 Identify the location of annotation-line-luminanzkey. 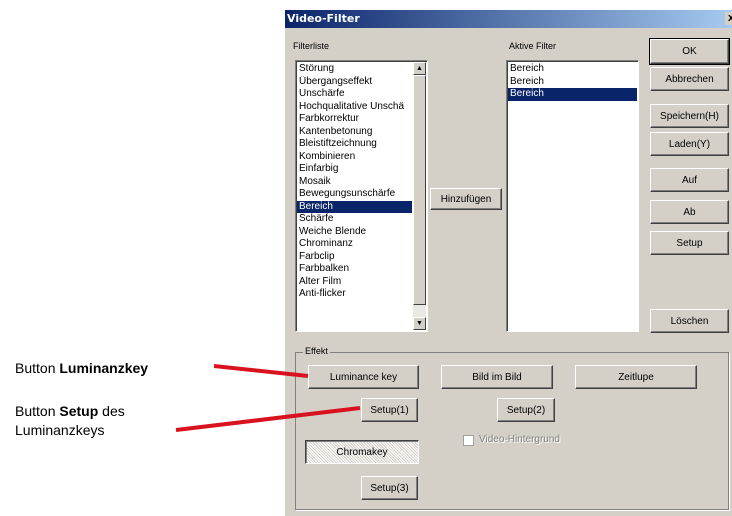
(261, 371).